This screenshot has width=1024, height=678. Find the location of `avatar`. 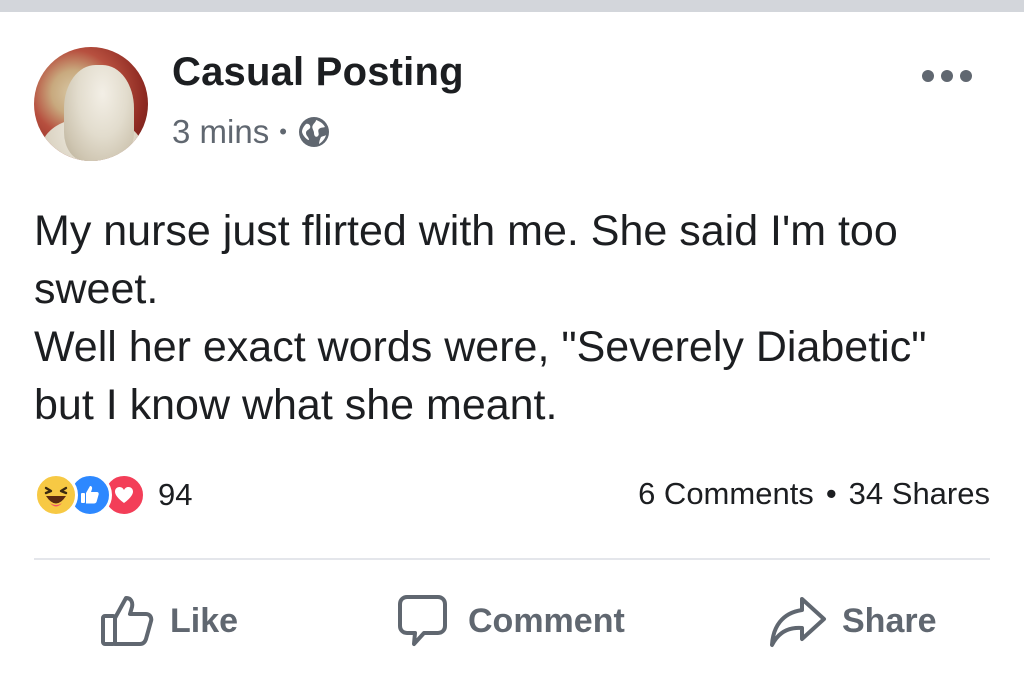

avatar is located at coordinates (91, 104).